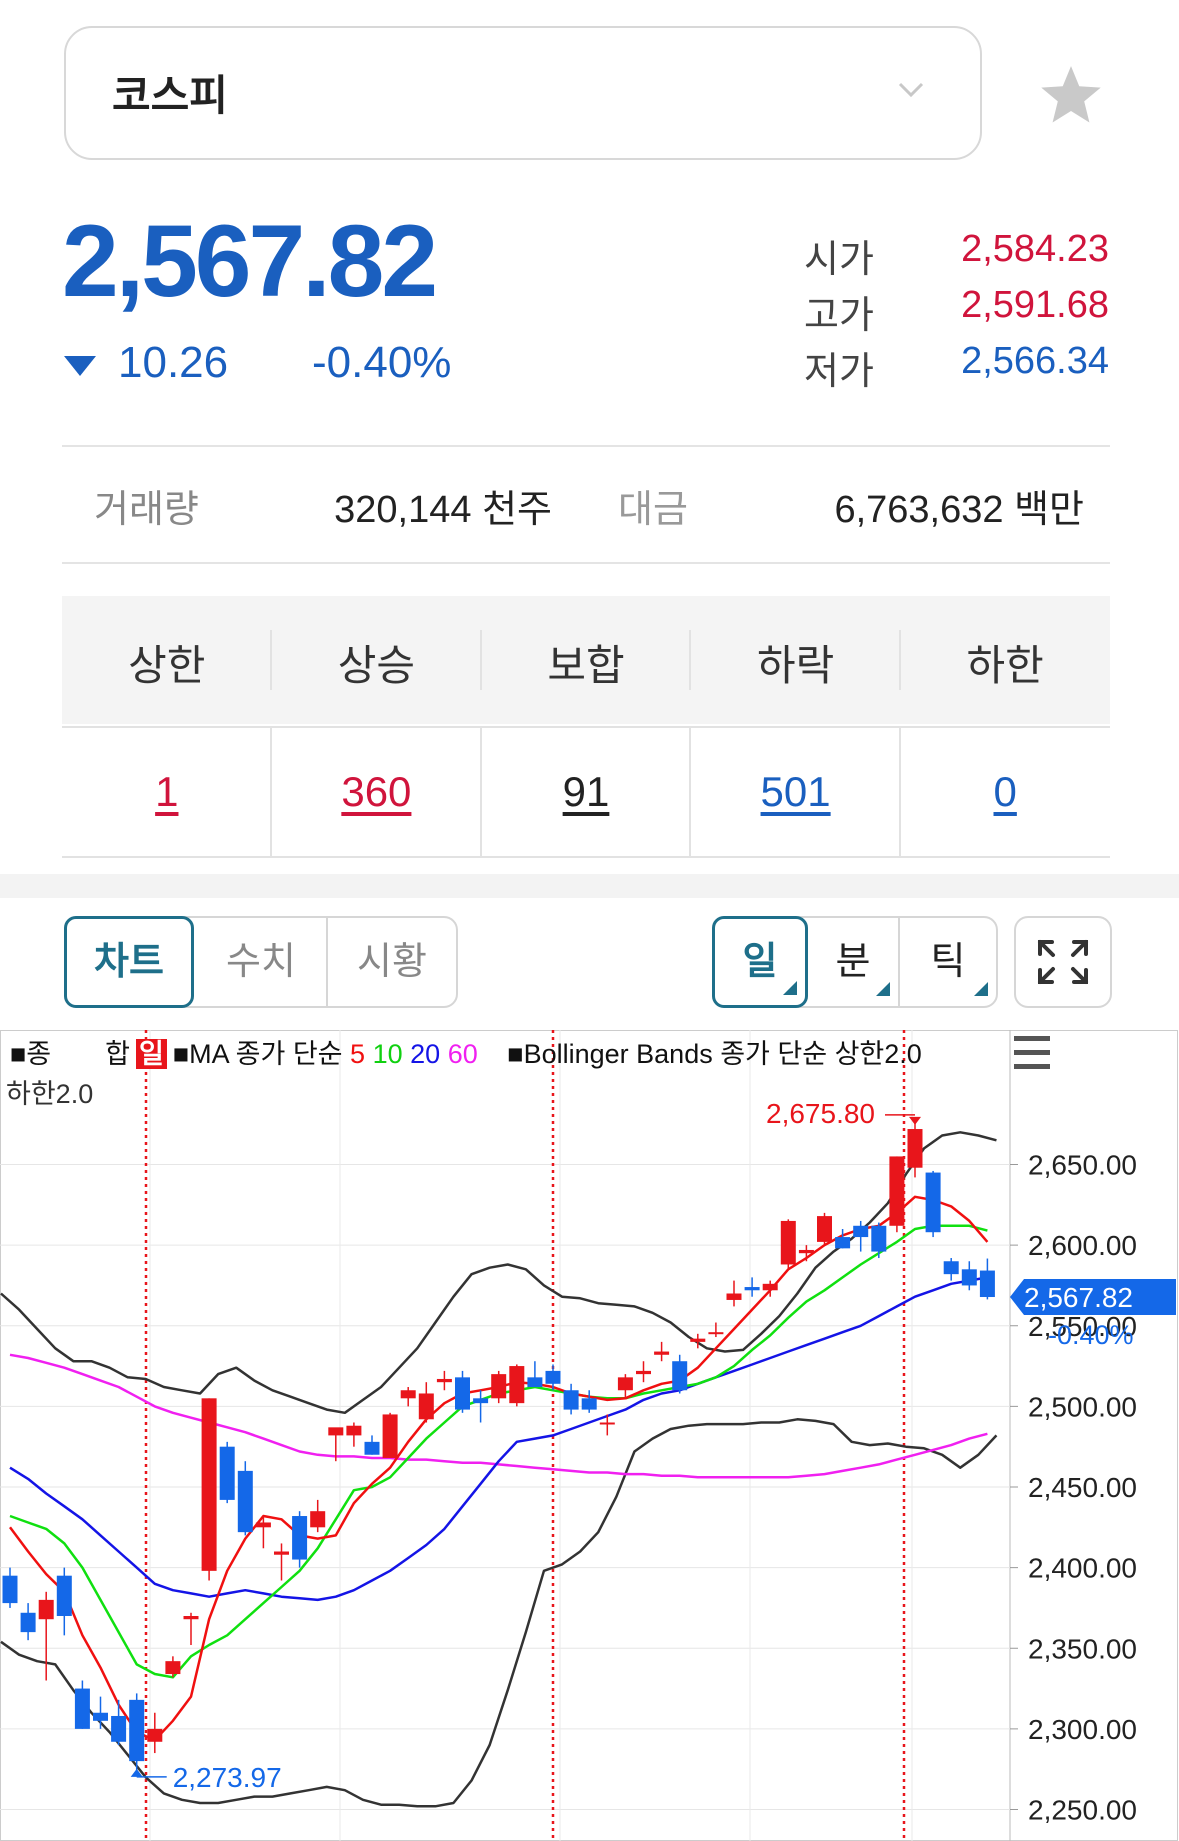 The image size is (1179, 1841). What do you see at coordinates (1005, 665) in the screenshot?
I see `breadth-header-lower-limit: 하한` at bounding box center [1005, 665].